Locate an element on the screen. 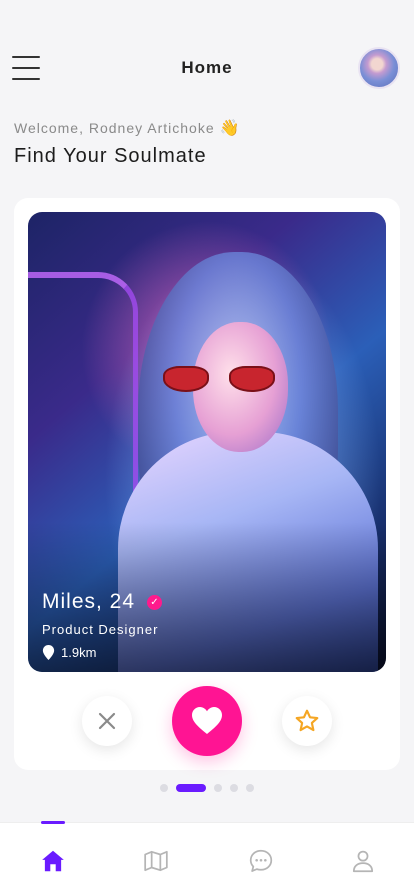 This screenshot has height=896, width=414. profile-job: Product Designer is located at coordinates (100, 629).